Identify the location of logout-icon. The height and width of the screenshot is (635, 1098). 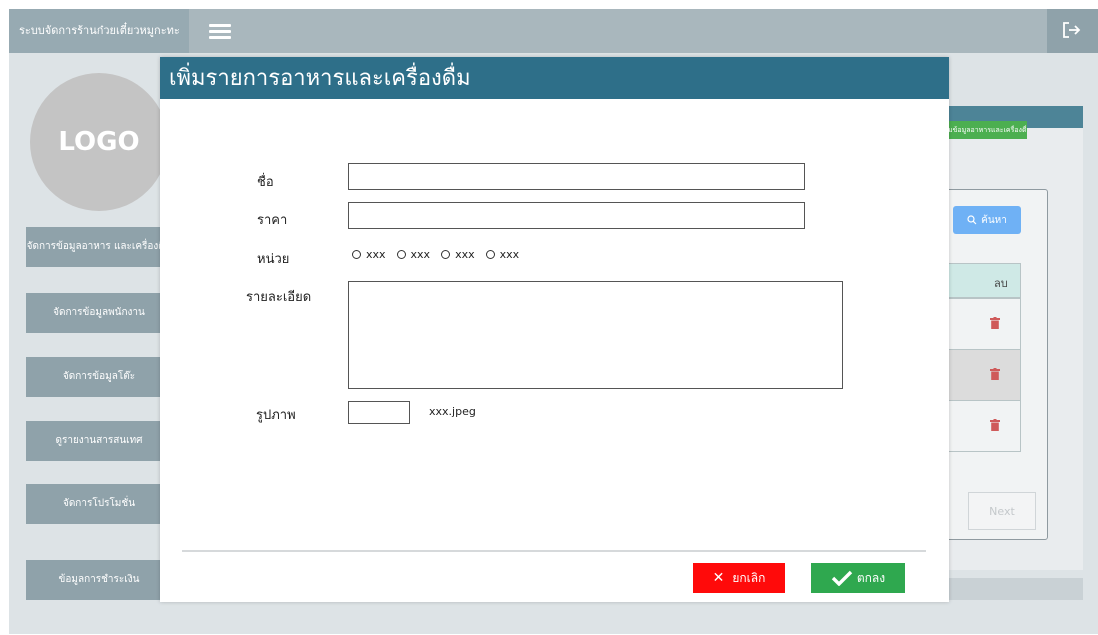
(1072, 30).